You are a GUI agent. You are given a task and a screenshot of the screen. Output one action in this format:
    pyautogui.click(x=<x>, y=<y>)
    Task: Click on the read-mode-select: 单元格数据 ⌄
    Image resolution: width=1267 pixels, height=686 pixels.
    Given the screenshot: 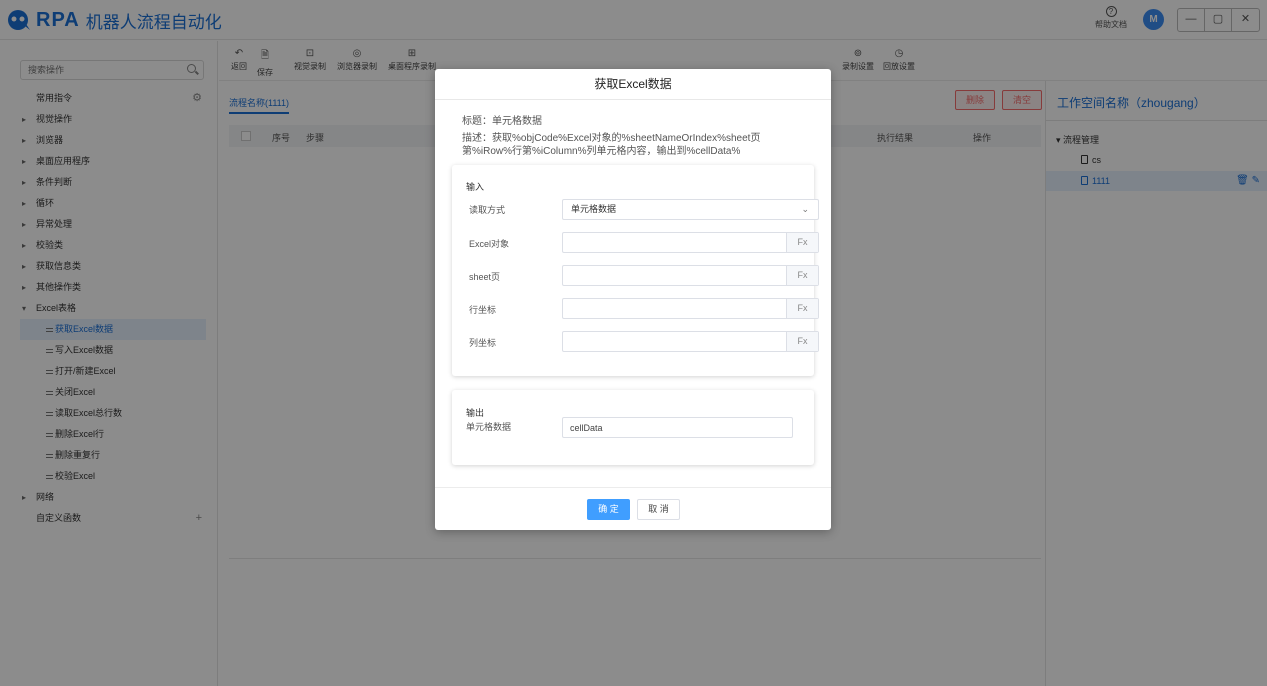 What is the action you would take?
    pyautogui.click(x=690, y=209)
    